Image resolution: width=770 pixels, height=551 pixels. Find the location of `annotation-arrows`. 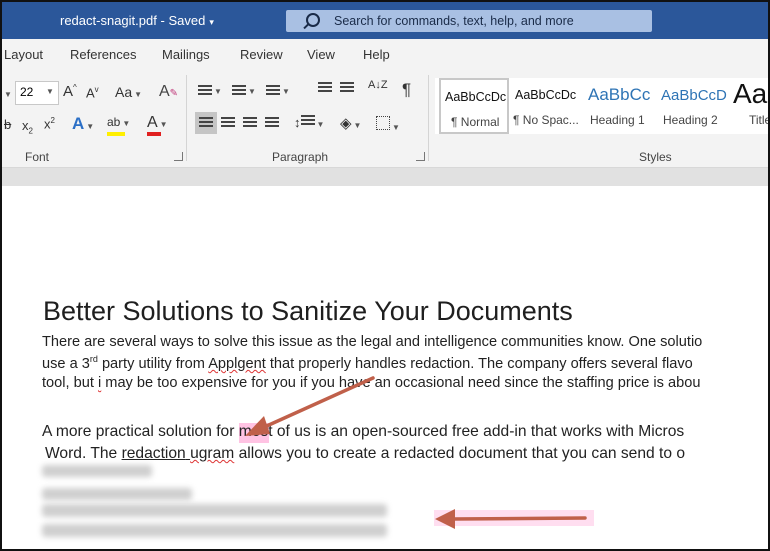

annotation-arrows is located at coordinates (416, 452).